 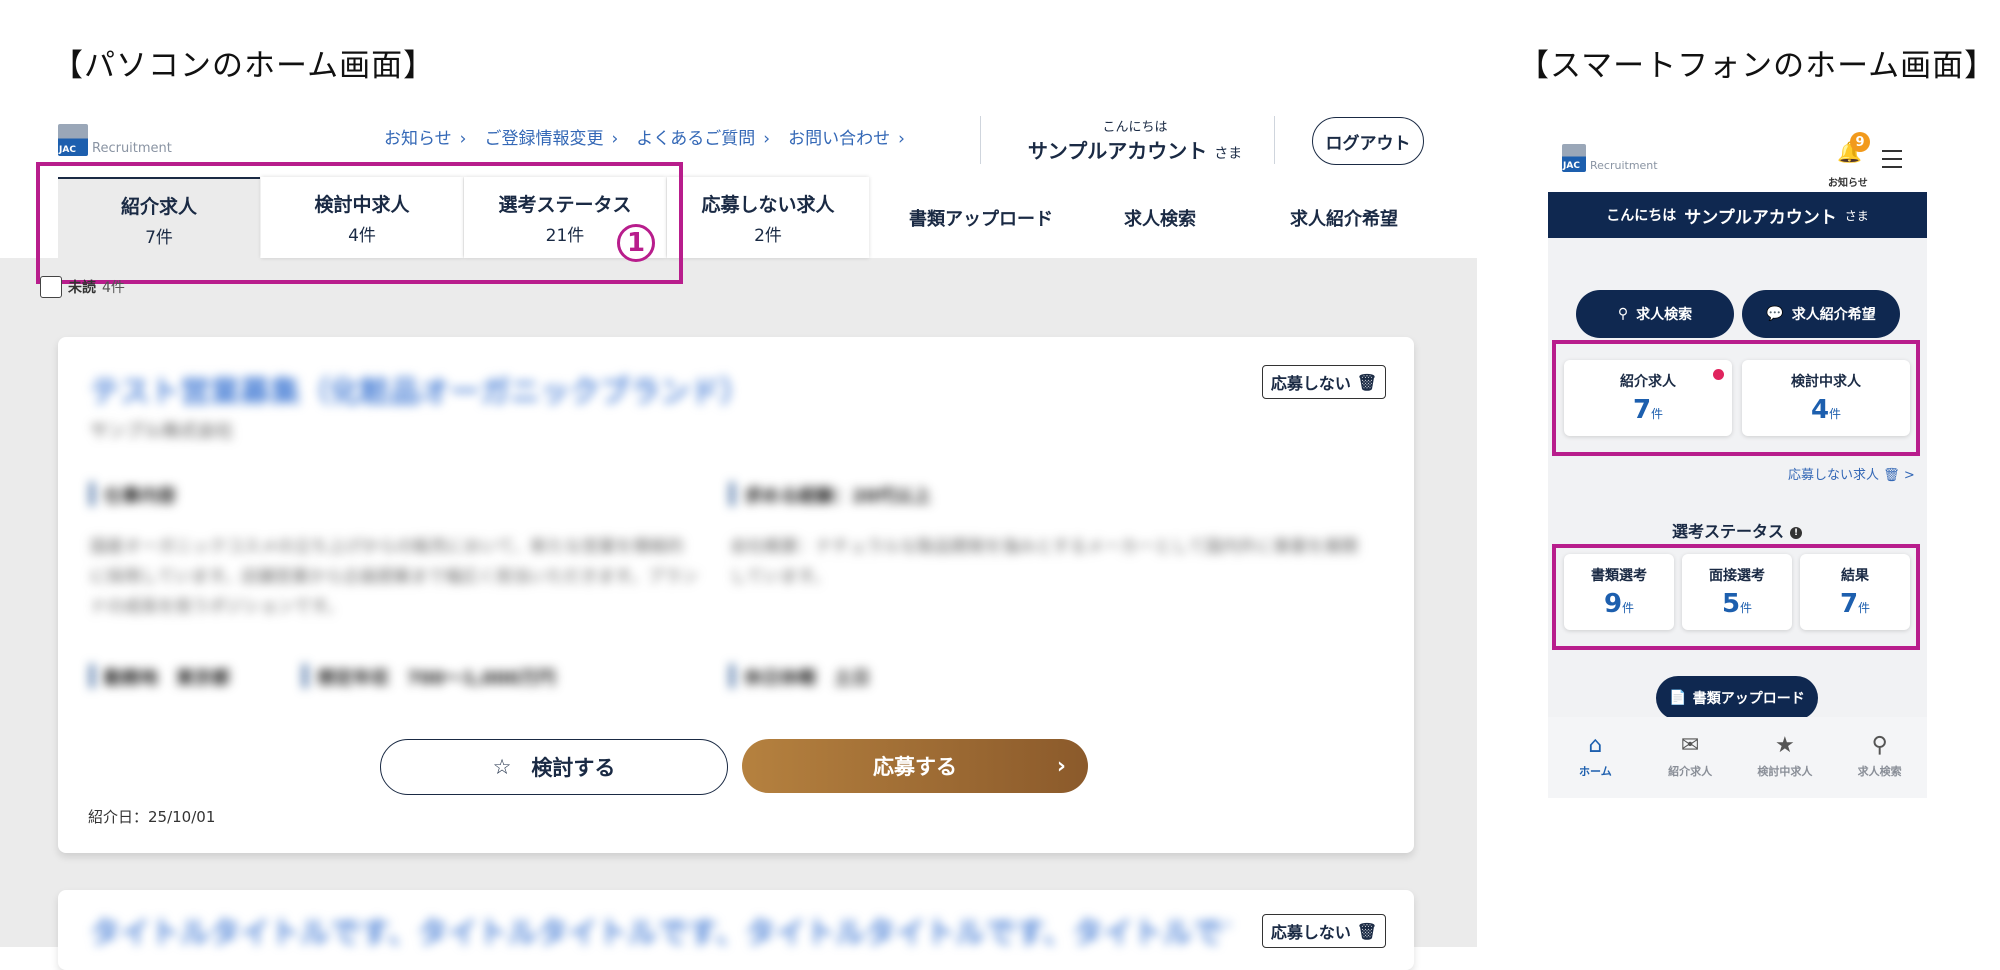 I want to click on sp-job-request-button: 💬 求人紹介希望, so click(x=1821, y=314).